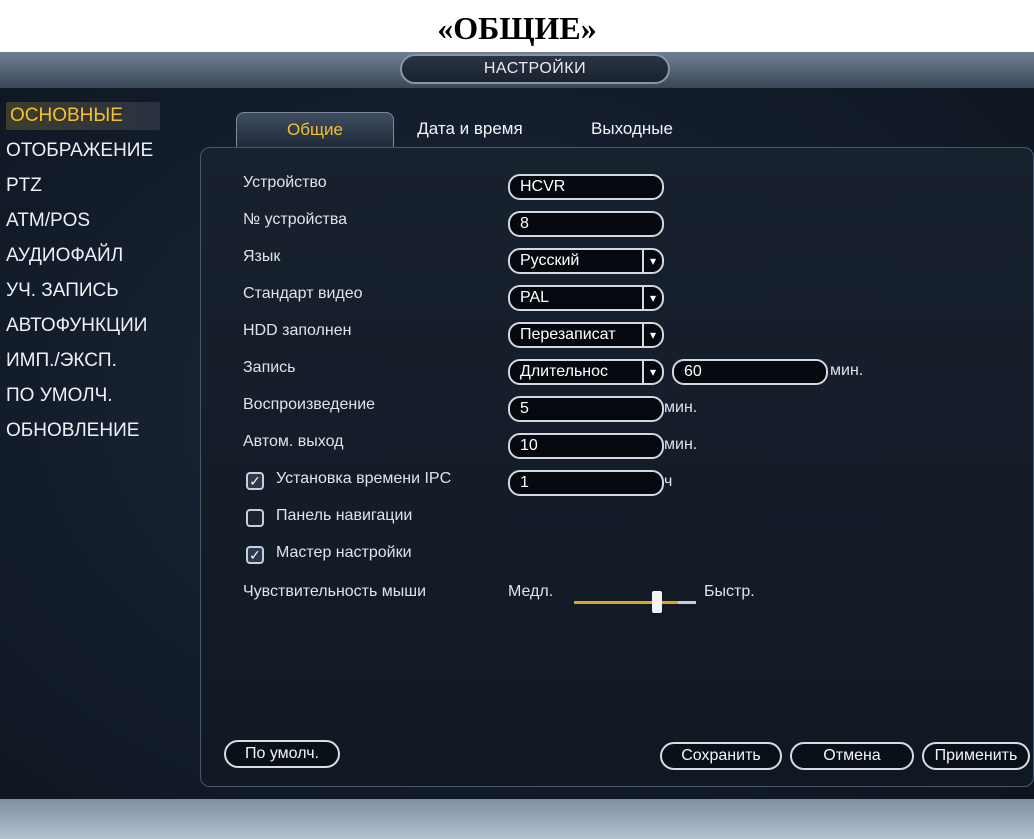 The image size is (1034, 839). I want to click on video-standard-label: Стандарт видео, so click(303, 293).